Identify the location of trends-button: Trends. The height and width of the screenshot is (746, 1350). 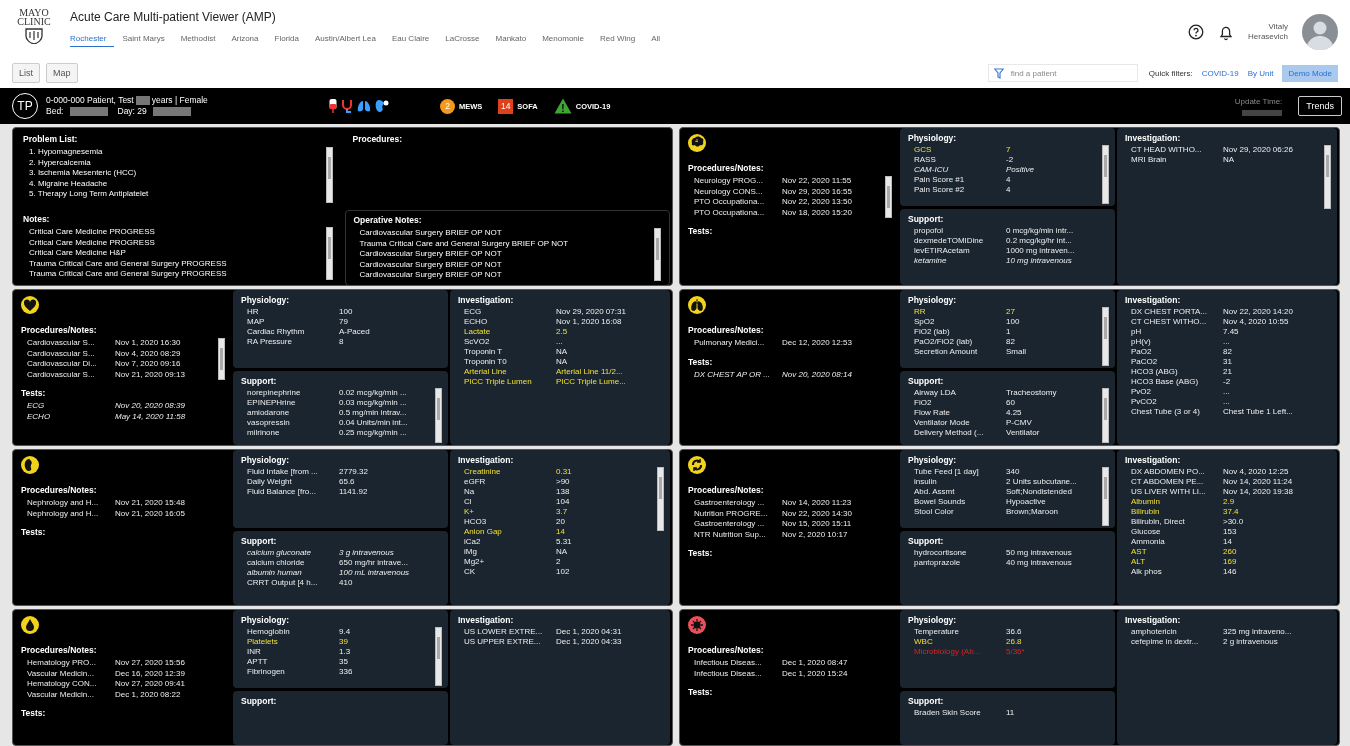
(1320, 106).